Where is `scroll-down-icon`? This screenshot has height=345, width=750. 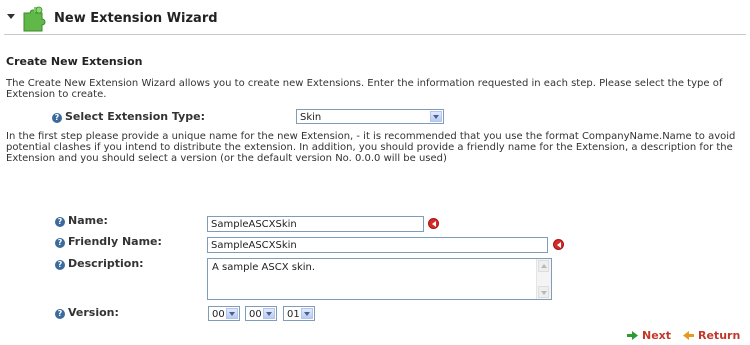 scroll-down-icon is located at coordinates (543, 292).